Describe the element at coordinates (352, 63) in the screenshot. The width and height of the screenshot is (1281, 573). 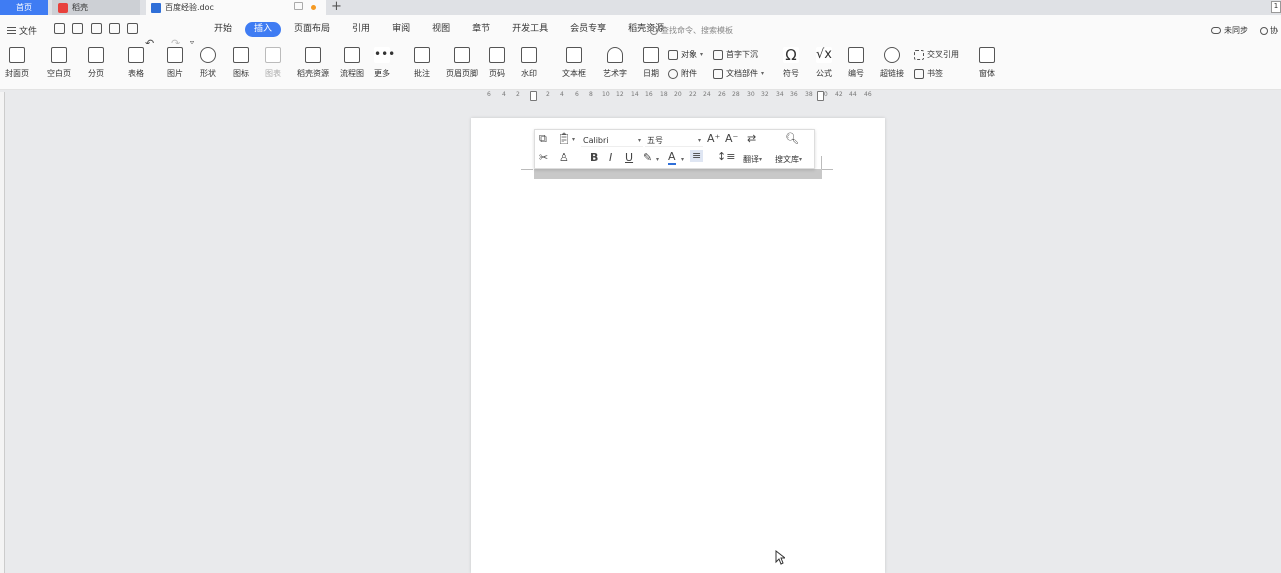
I see `flowchart-button: 流程图` at that location.